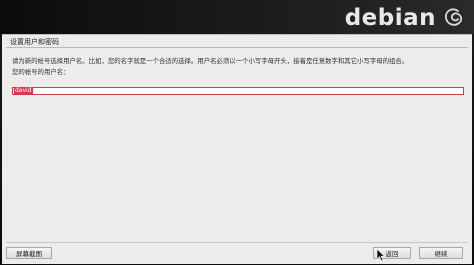 The width and height of the screenshot is (474, 265). Describe the element at coordinates (390, 18) in the screenshot. I see `logo-text: debian` at that location.